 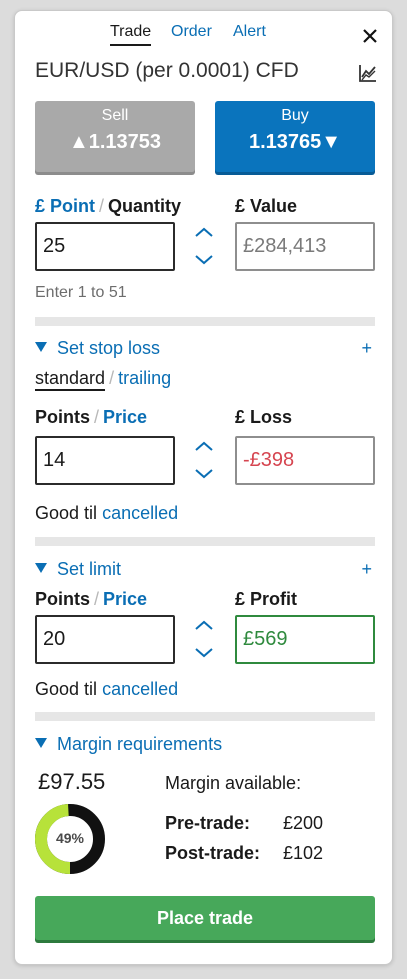 What do you see at coordinates (368, 73) in the screenshot?
I see `chart-line-icon` at bounding box center [368, 73].